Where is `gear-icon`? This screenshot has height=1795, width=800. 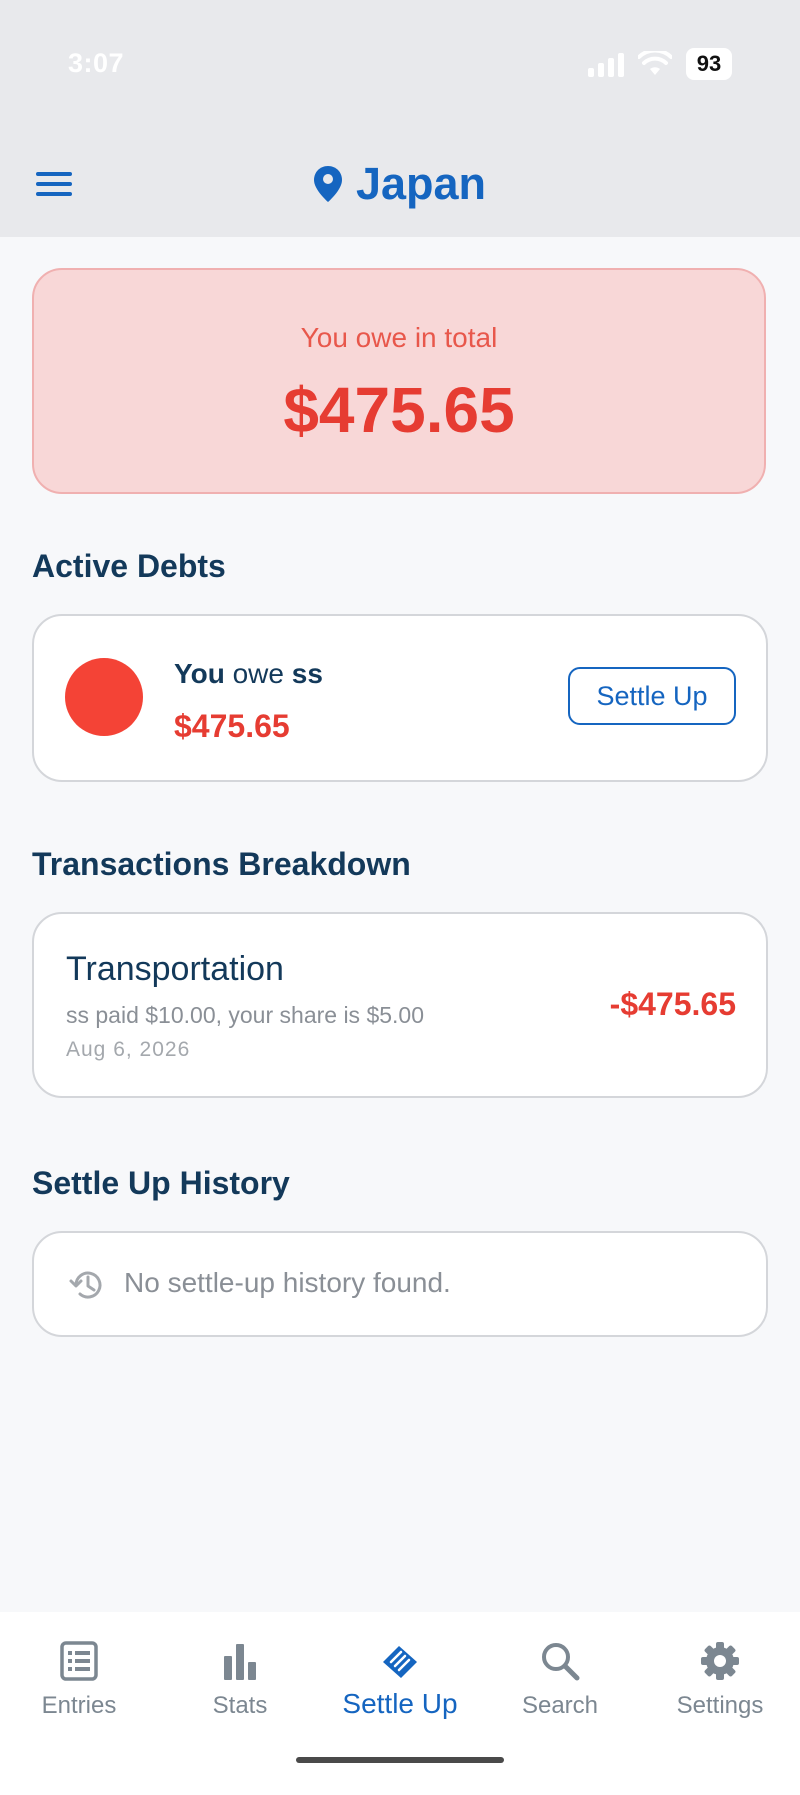 gear-icon is located at coordinates (720, 1661).